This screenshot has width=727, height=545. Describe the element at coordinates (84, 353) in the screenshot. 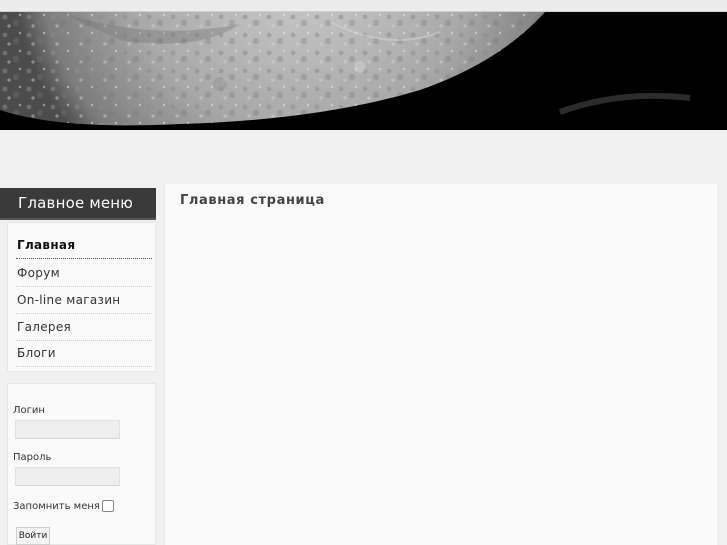

I see `menu-item-blogs: Блоги` at that location.